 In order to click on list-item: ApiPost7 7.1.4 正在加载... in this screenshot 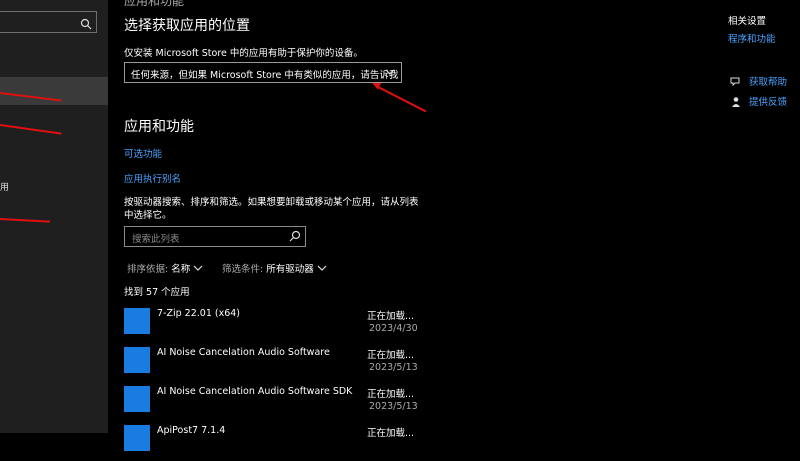, I will do `click(274, 443)`.